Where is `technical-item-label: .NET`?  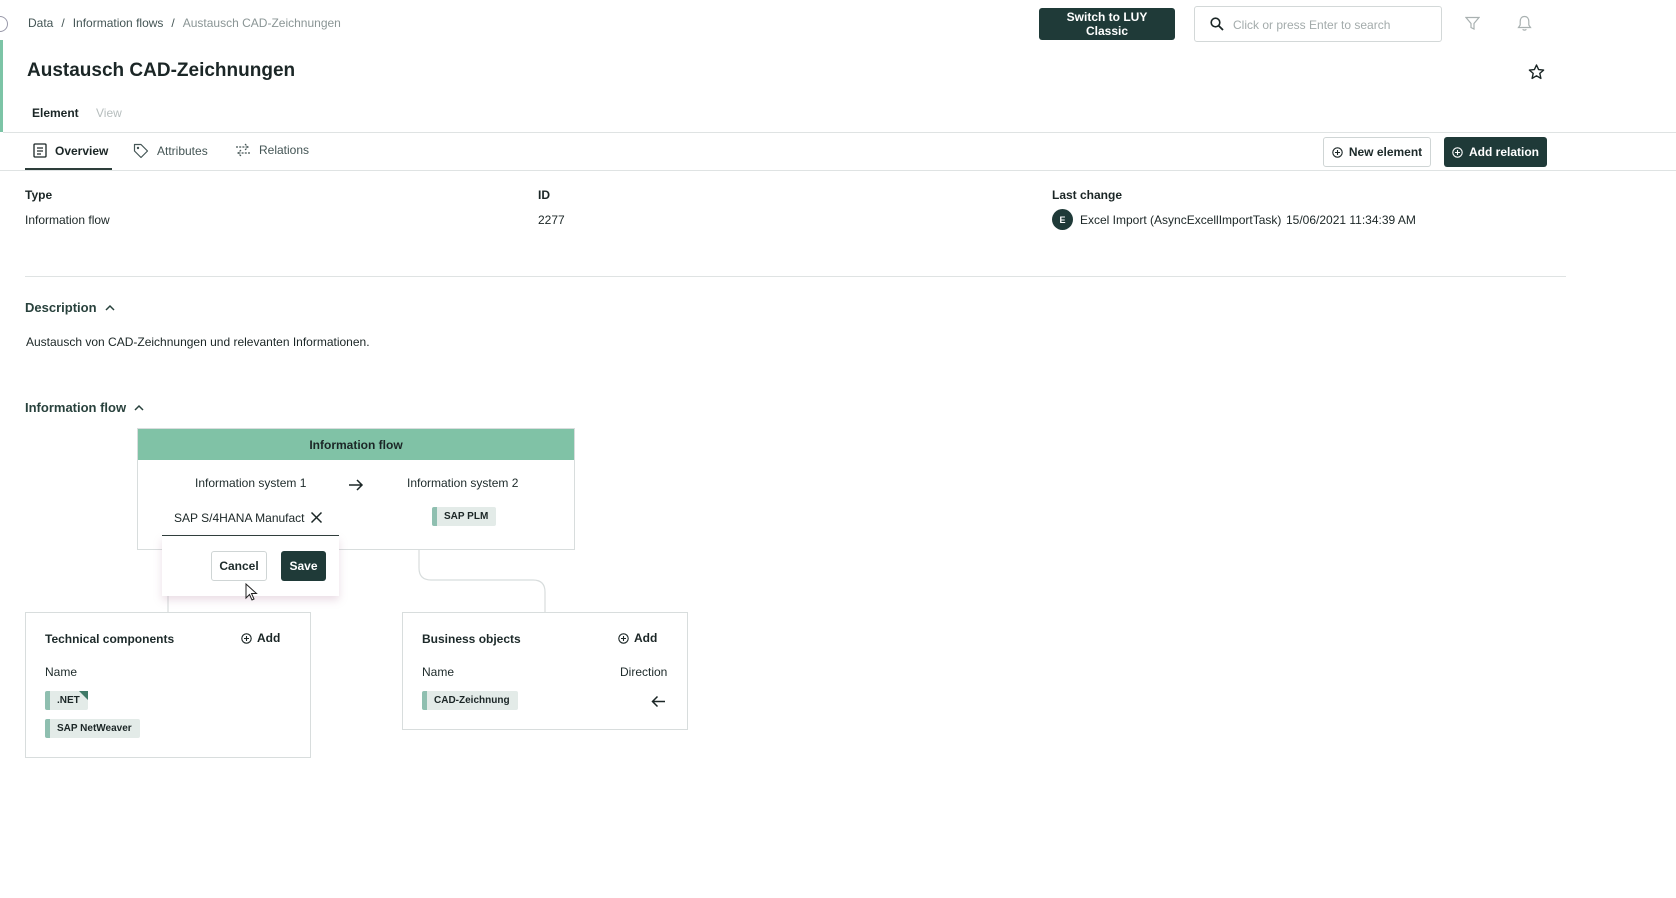 technical-item-label: .NET is located at coordinates (68, 700).